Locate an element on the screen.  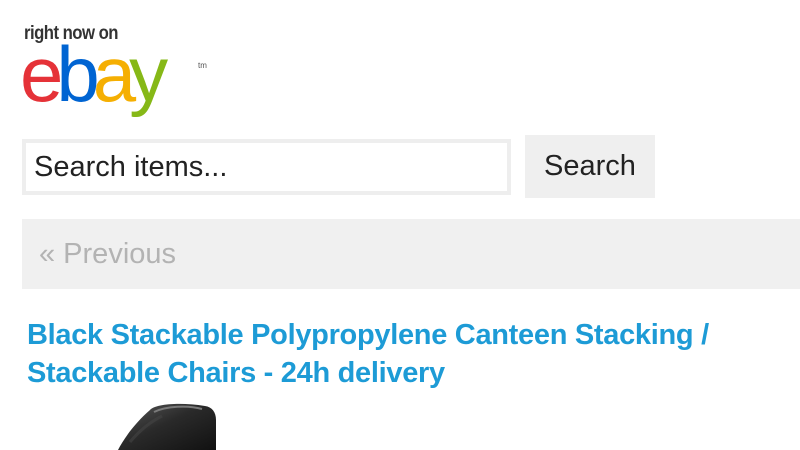
listing-image is located at coordinates (180, 425).